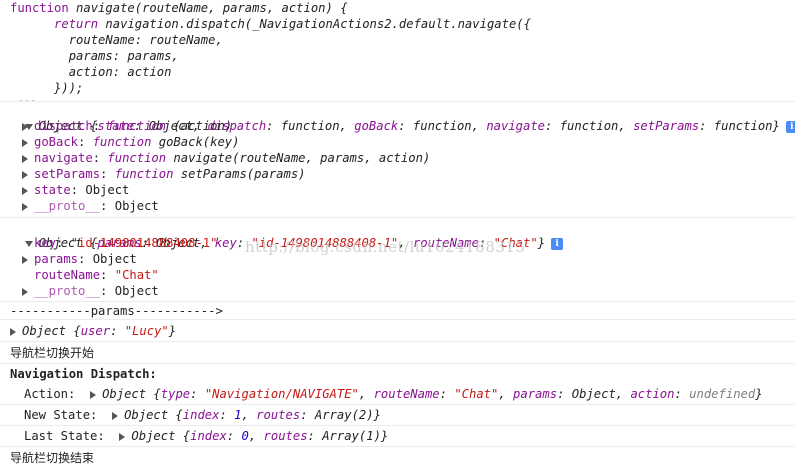 The image size is (795, 472). Describe the element at coordinates (83, 374) in the screenshot. I see `nav-dispatch-title: Navigation Dispatch:` at that location.